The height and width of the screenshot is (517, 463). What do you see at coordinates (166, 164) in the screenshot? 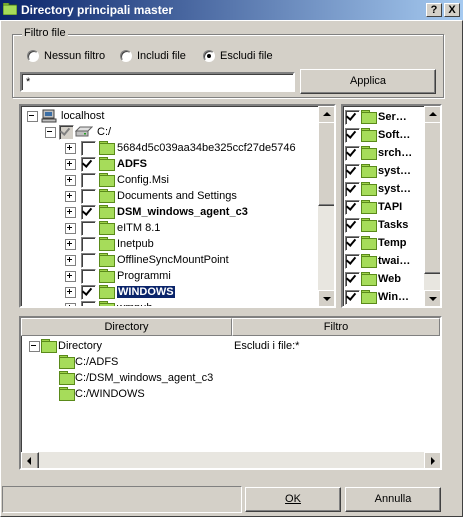
I see `tree-folder-row: ADFS` at bounding box center [166, 164].